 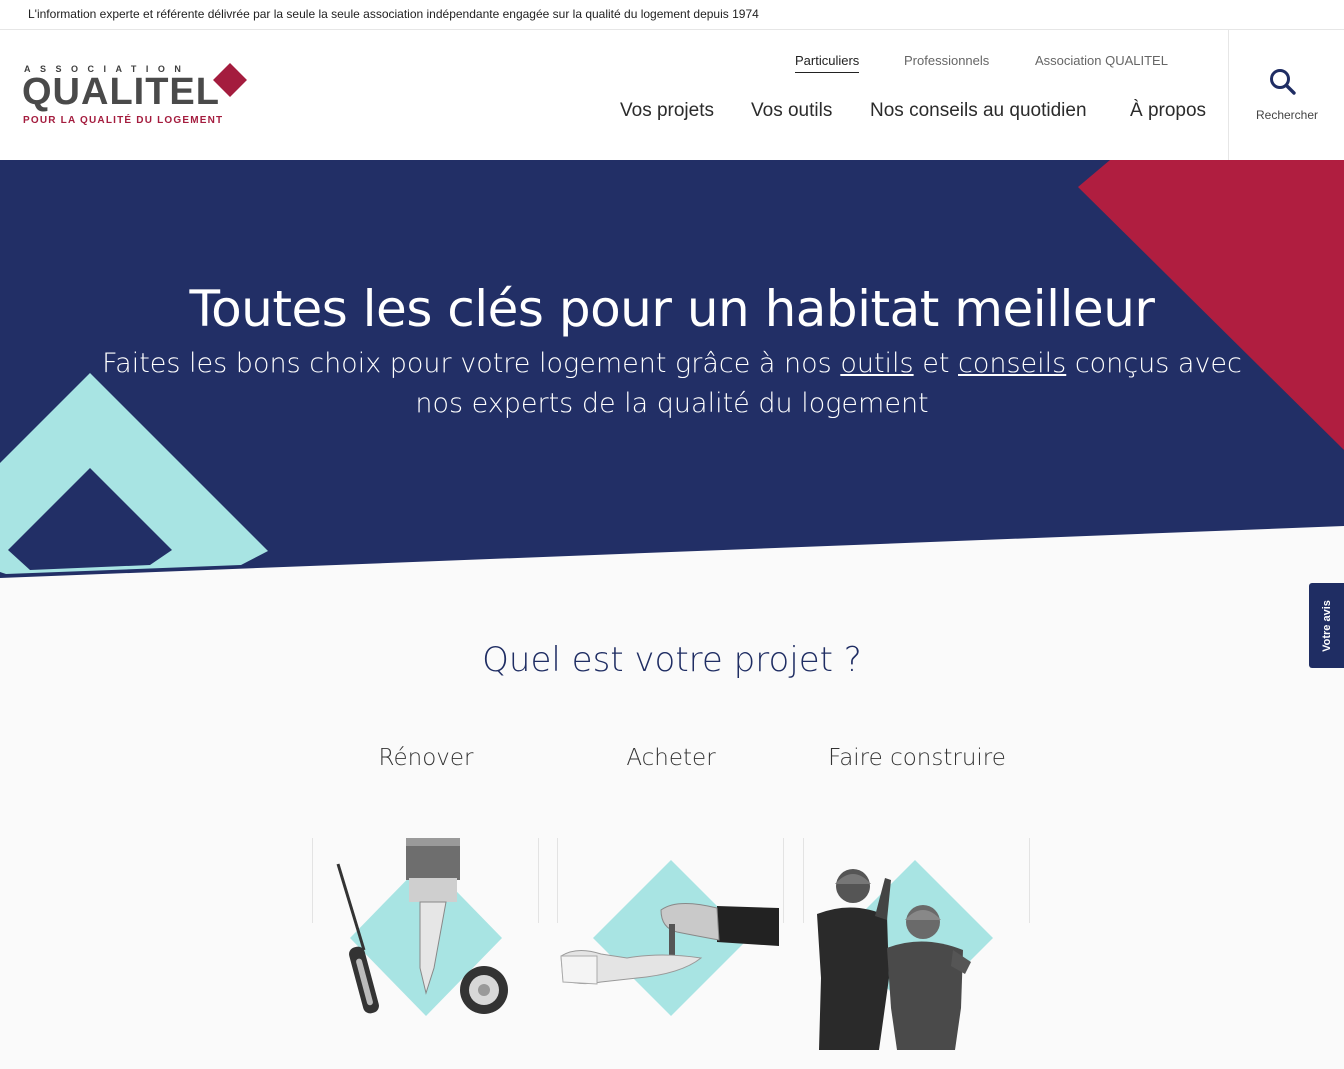 I want to click on search-icon, so click(x=1283, y=82).